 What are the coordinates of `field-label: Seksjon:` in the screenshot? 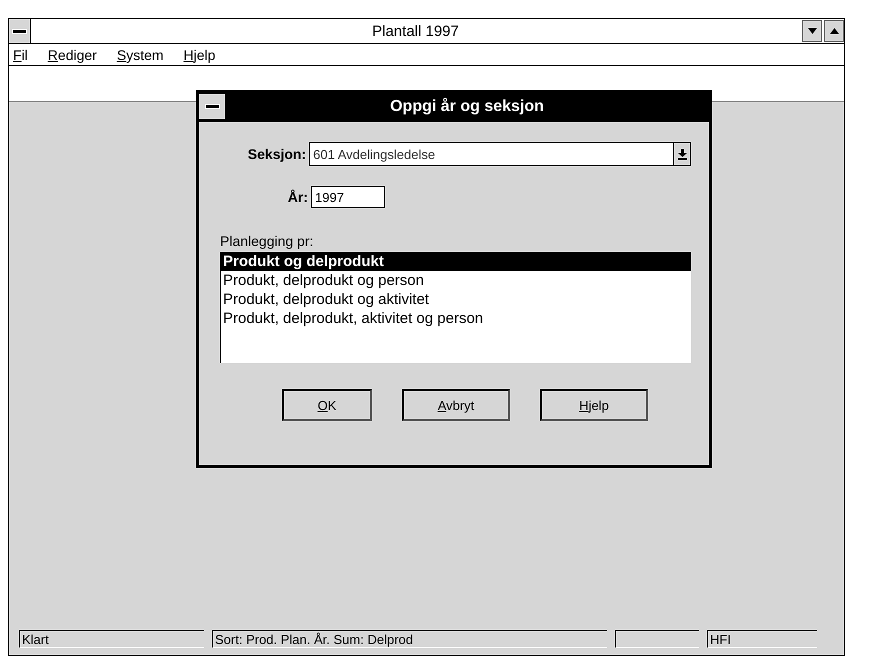 It's located at (277, 154).